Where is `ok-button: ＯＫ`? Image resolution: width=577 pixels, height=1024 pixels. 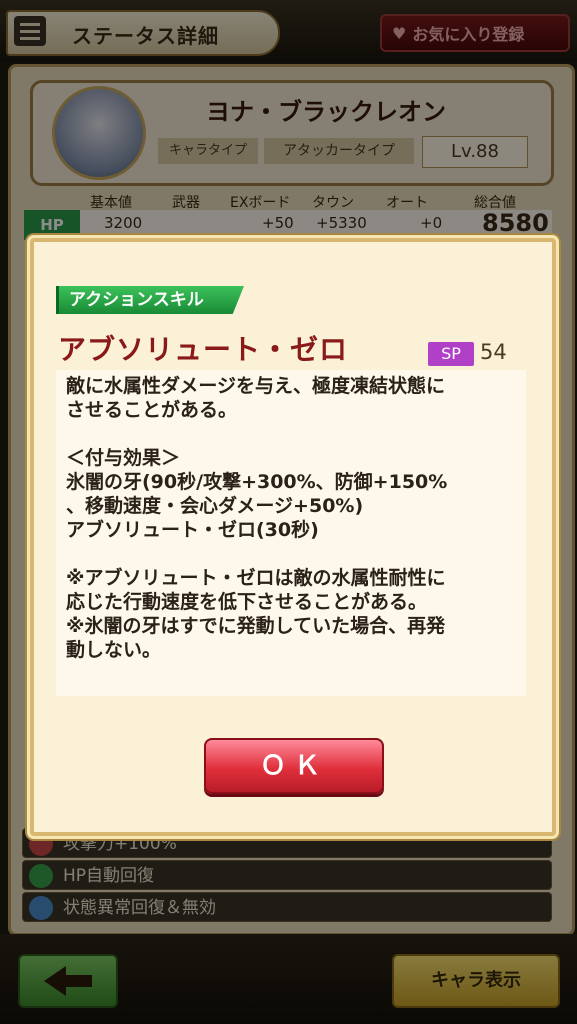
ok-button: ＯＫ is located at coordinates (294, 766).